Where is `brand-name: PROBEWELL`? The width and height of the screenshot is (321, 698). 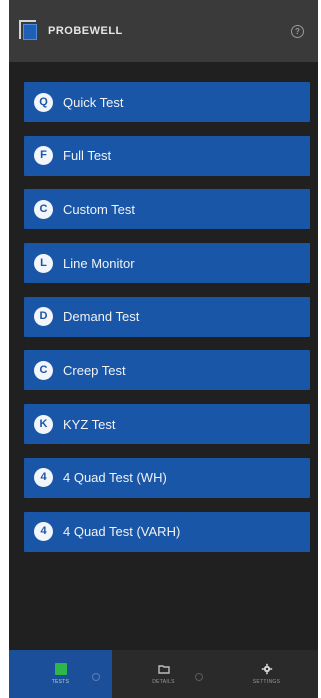
brand-name: PROBEWELL is located at coordinates (85, 31).